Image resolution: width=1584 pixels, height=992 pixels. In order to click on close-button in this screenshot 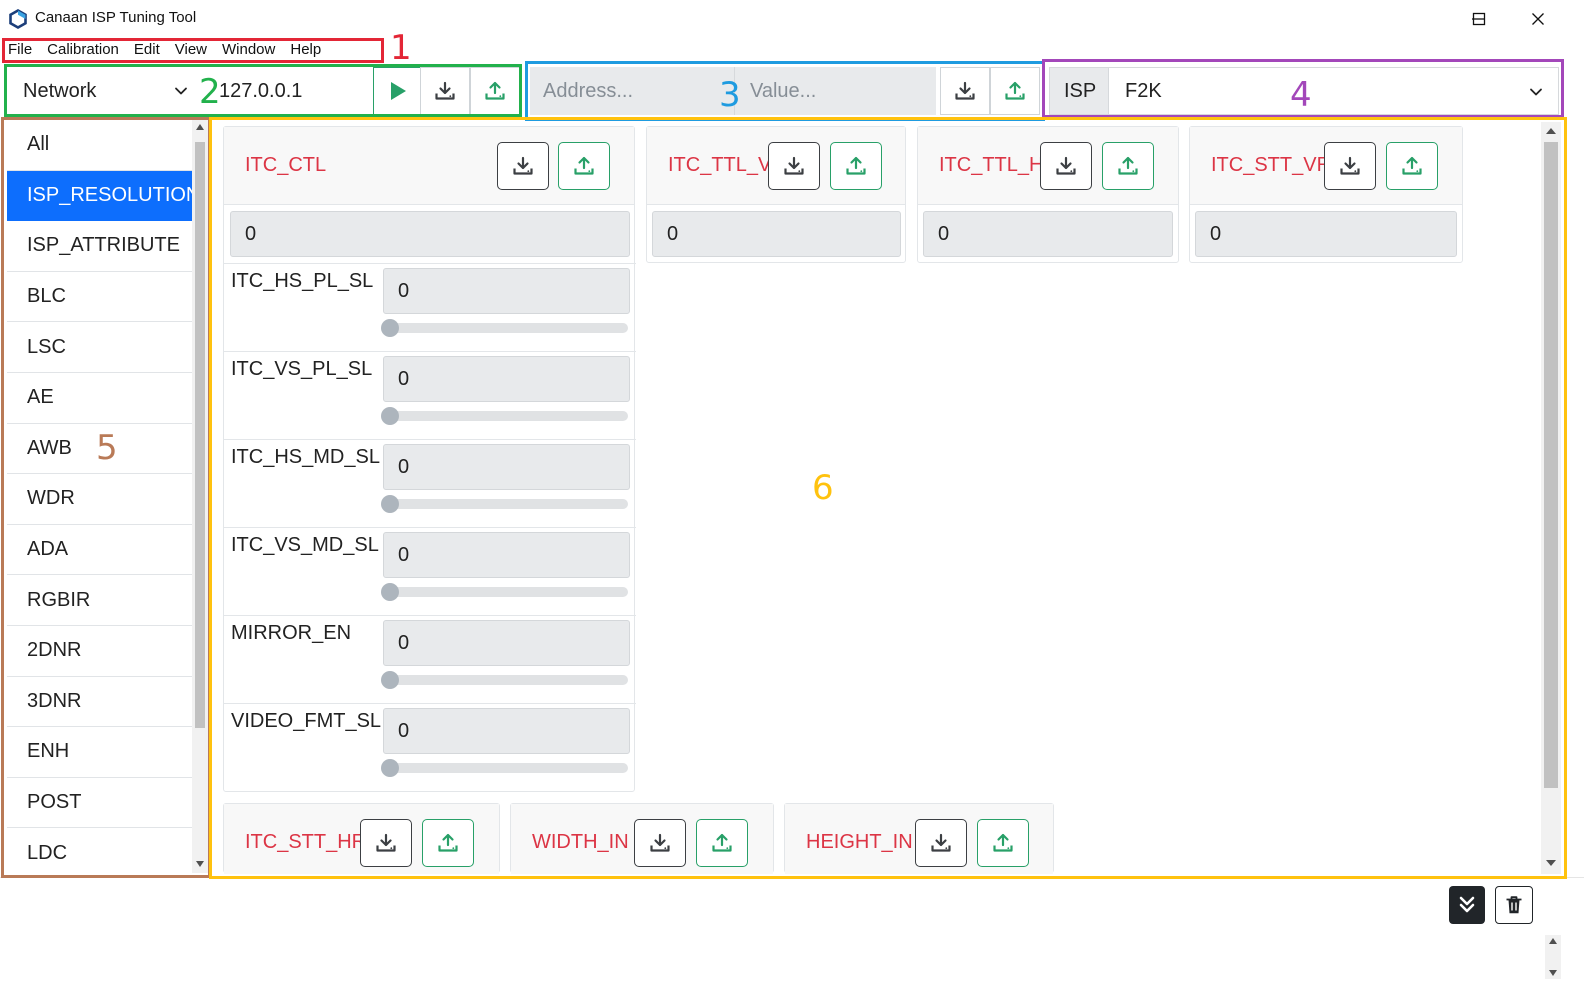, I will do `click(1538, 19)`.